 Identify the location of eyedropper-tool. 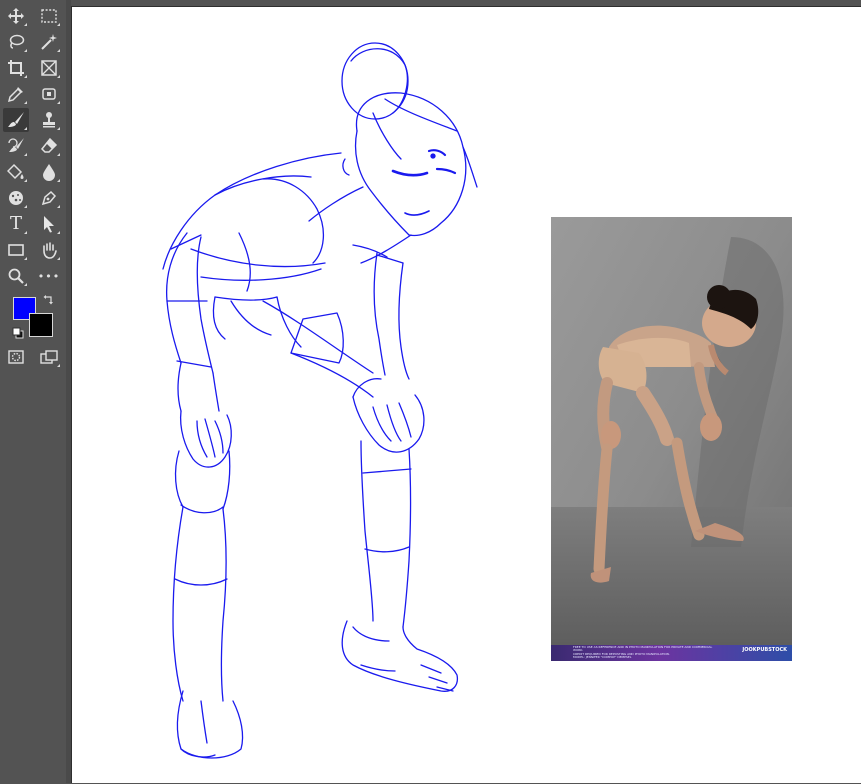
(16, 94).